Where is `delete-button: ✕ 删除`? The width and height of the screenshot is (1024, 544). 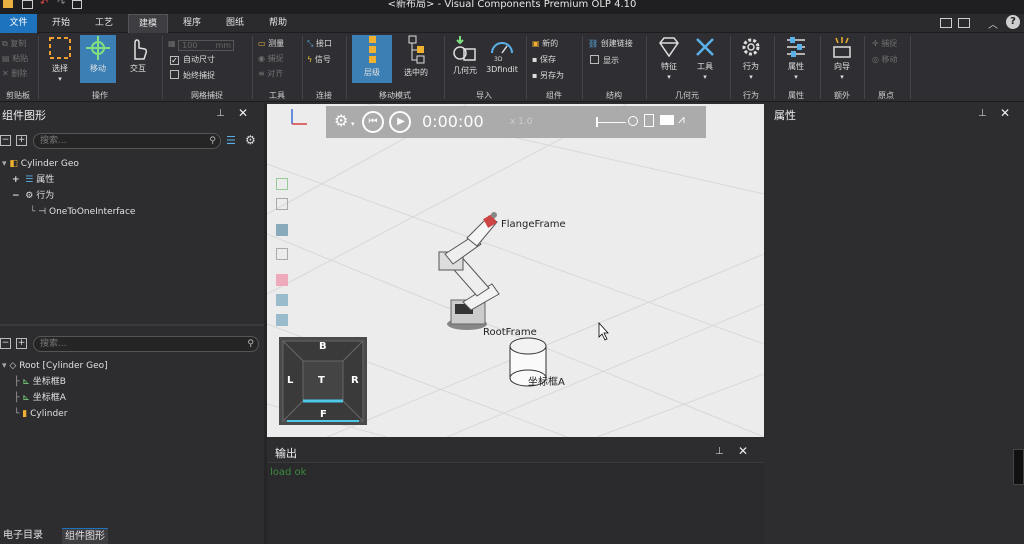 delete-button: ✕ 删除 is located at coordinates (14, 74).